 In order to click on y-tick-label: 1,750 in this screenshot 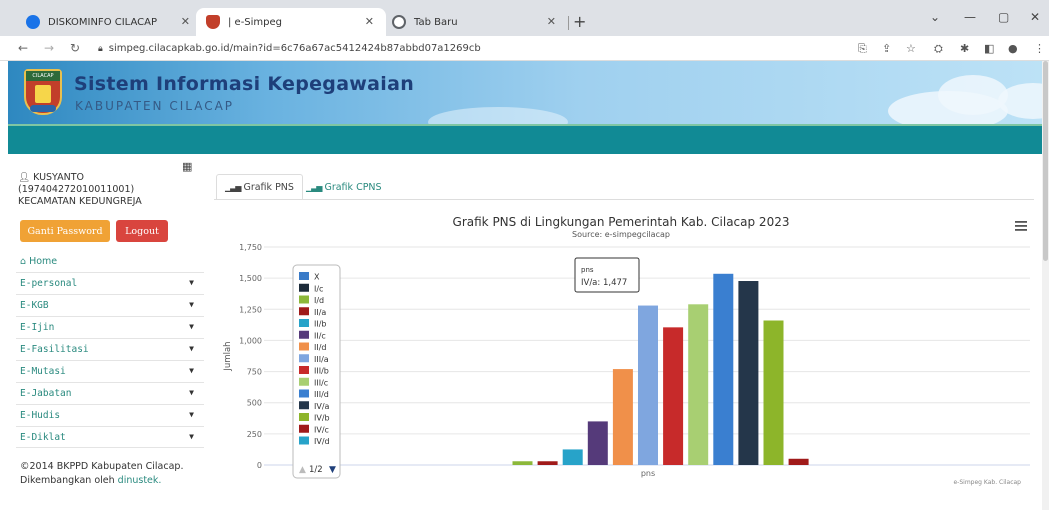, I will do `click(250, 247)`.